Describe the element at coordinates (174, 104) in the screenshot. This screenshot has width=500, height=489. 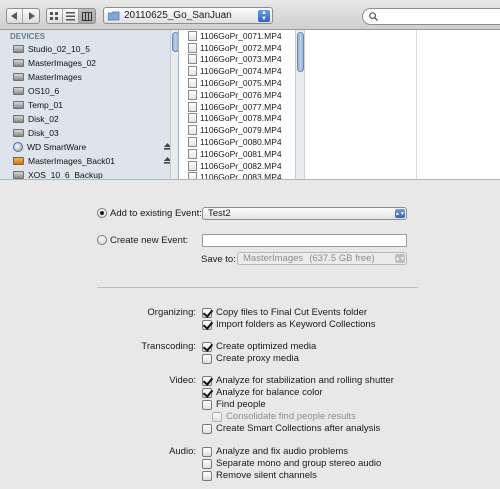
I see `sidebar-scrollbar` at that location.